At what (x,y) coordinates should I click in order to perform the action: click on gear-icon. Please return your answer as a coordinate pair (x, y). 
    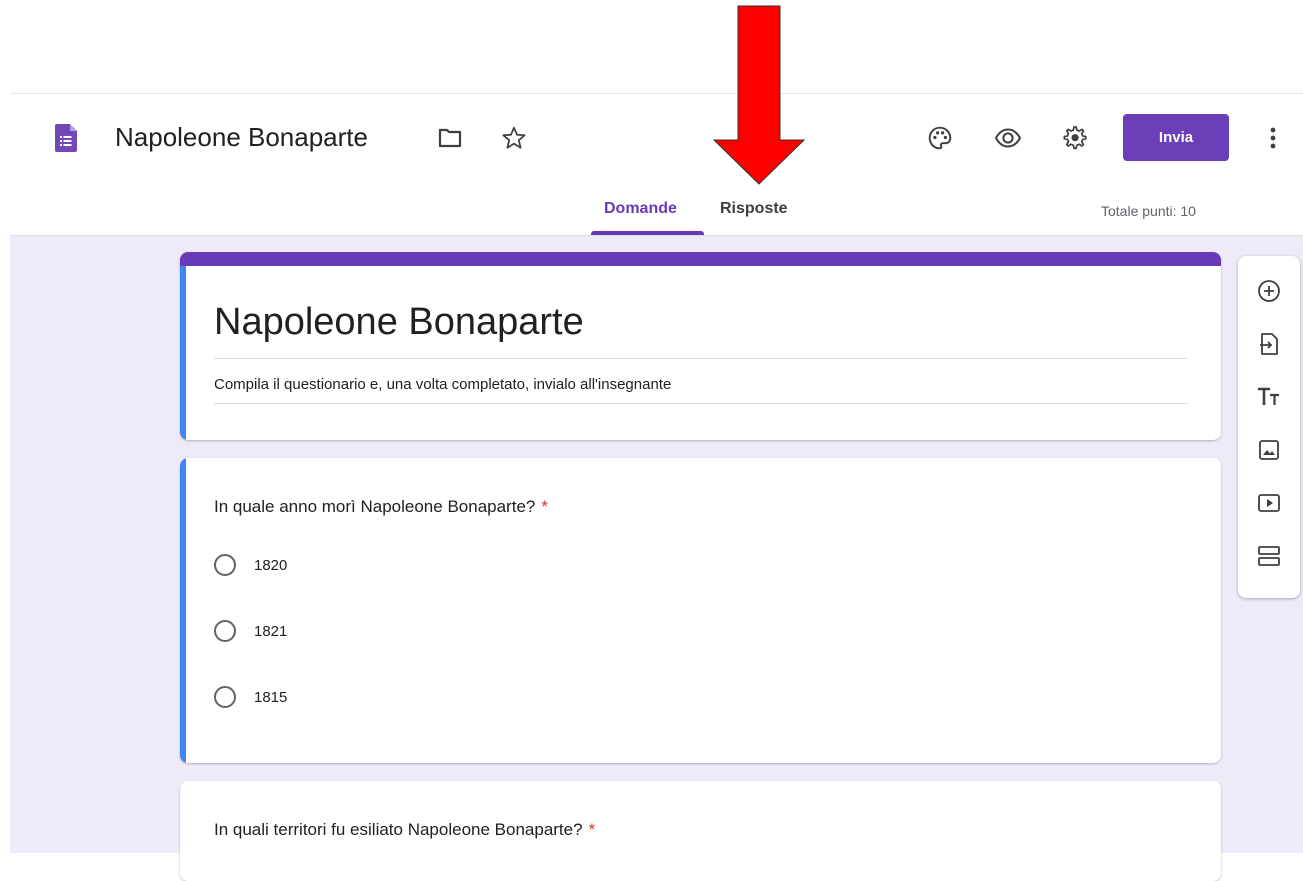
    Looking at the image, I should click on (1074, 138).